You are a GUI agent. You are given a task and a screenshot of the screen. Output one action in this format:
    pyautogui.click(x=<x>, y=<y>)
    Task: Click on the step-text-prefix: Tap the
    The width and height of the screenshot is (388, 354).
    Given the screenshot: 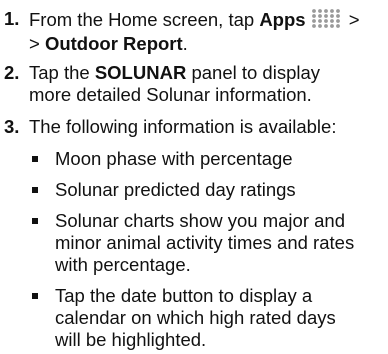 What is the action you would take?
    pyautogui.click(x=62, y=72)
    